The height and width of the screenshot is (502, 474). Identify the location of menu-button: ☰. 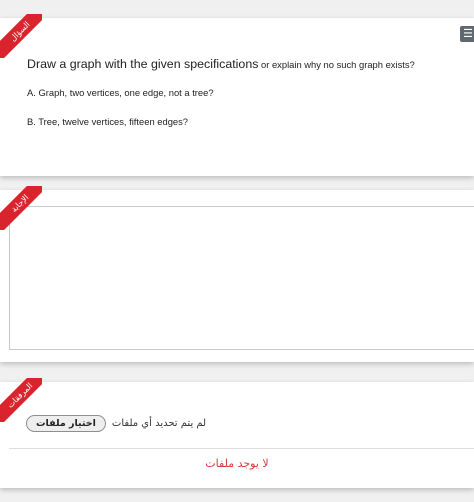
(467, 34).